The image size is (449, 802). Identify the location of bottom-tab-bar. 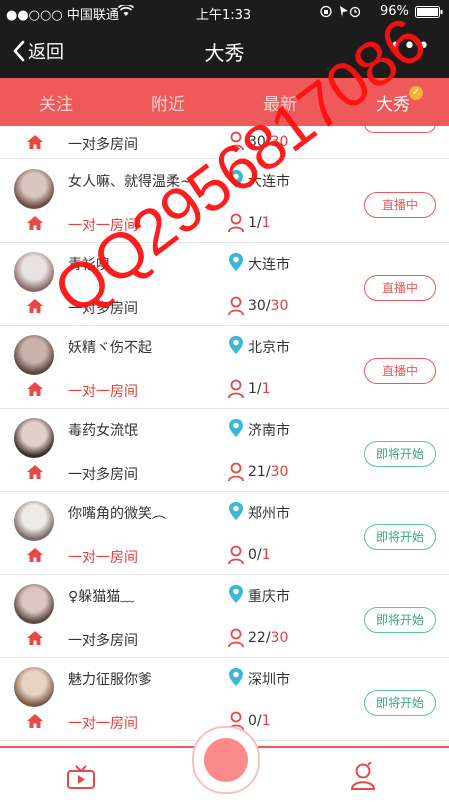
(224, 764).